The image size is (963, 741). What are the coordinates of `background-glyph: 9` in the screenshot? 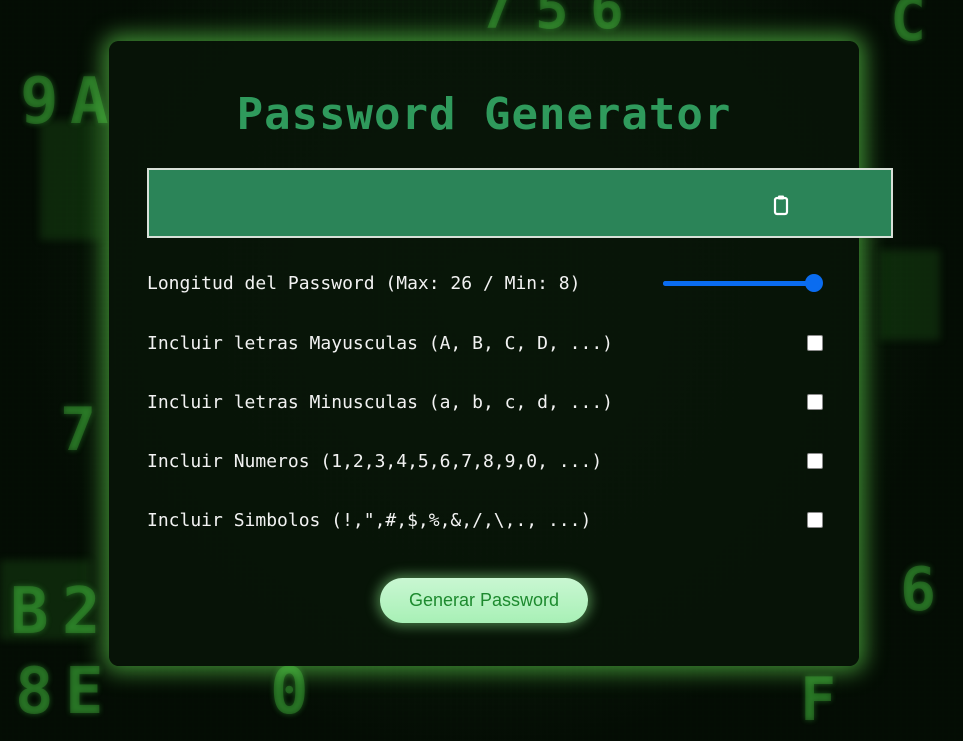 It's located at (39, 102).